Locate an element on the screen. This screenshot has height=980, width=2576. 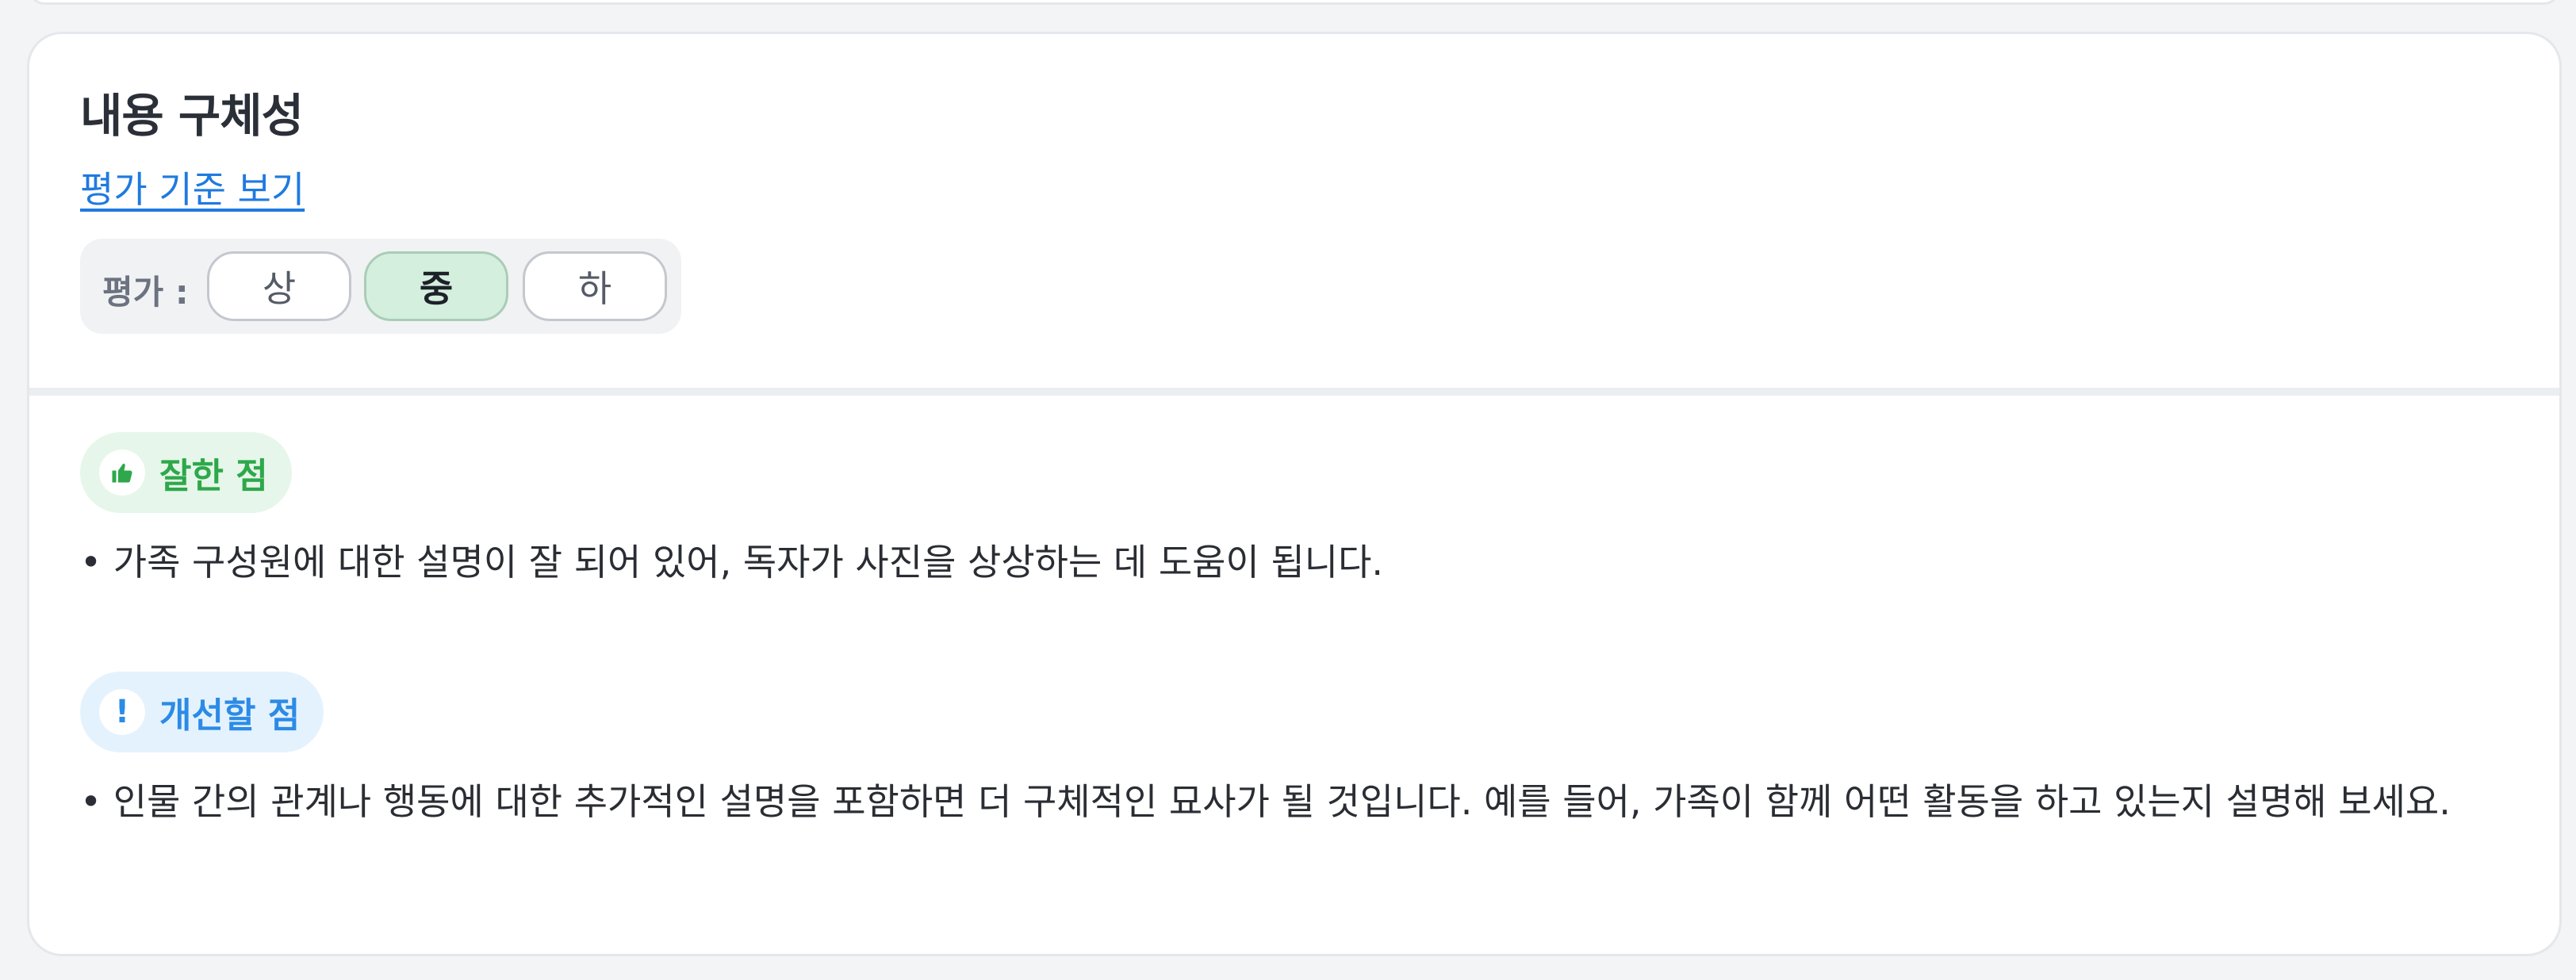
thumbs-up-icon is located at coordinates (122, 473).